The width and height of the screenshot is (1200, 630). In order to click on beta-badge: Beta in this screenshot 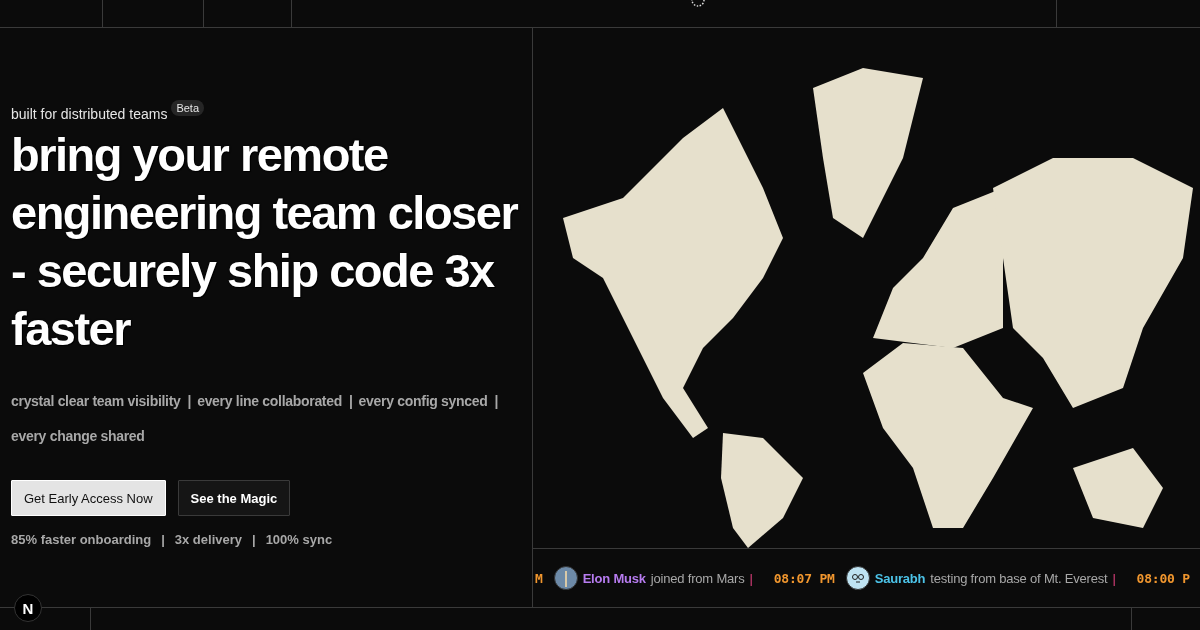, I will do `click(188, 108)`.